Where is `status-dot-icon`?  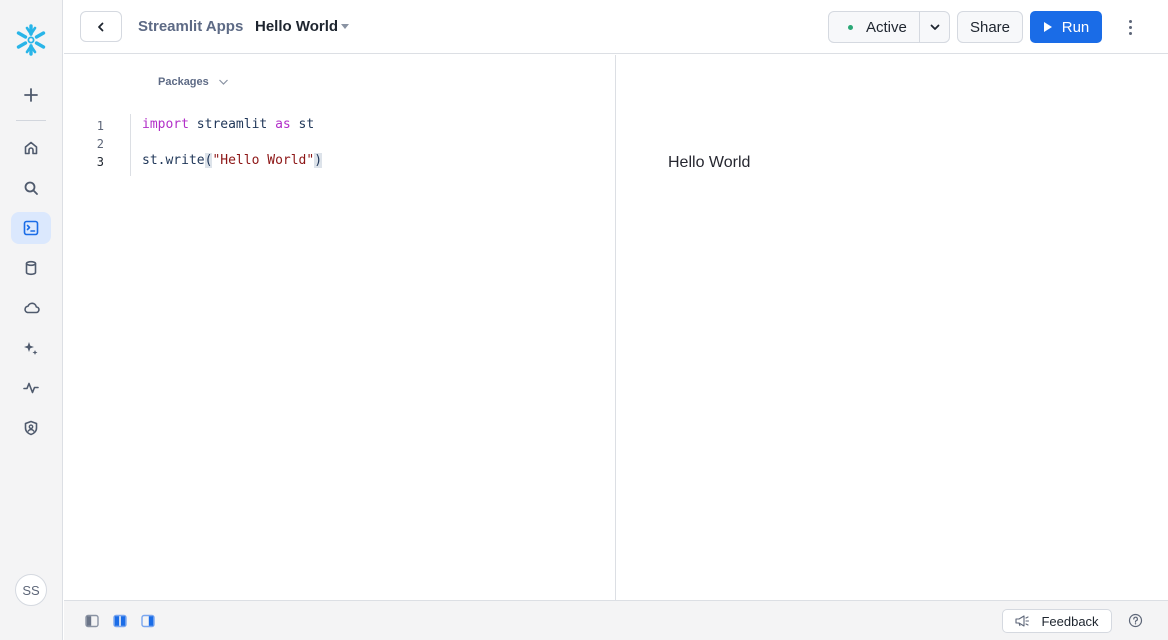
status-dot-icon is located at coordinates (850, 27).